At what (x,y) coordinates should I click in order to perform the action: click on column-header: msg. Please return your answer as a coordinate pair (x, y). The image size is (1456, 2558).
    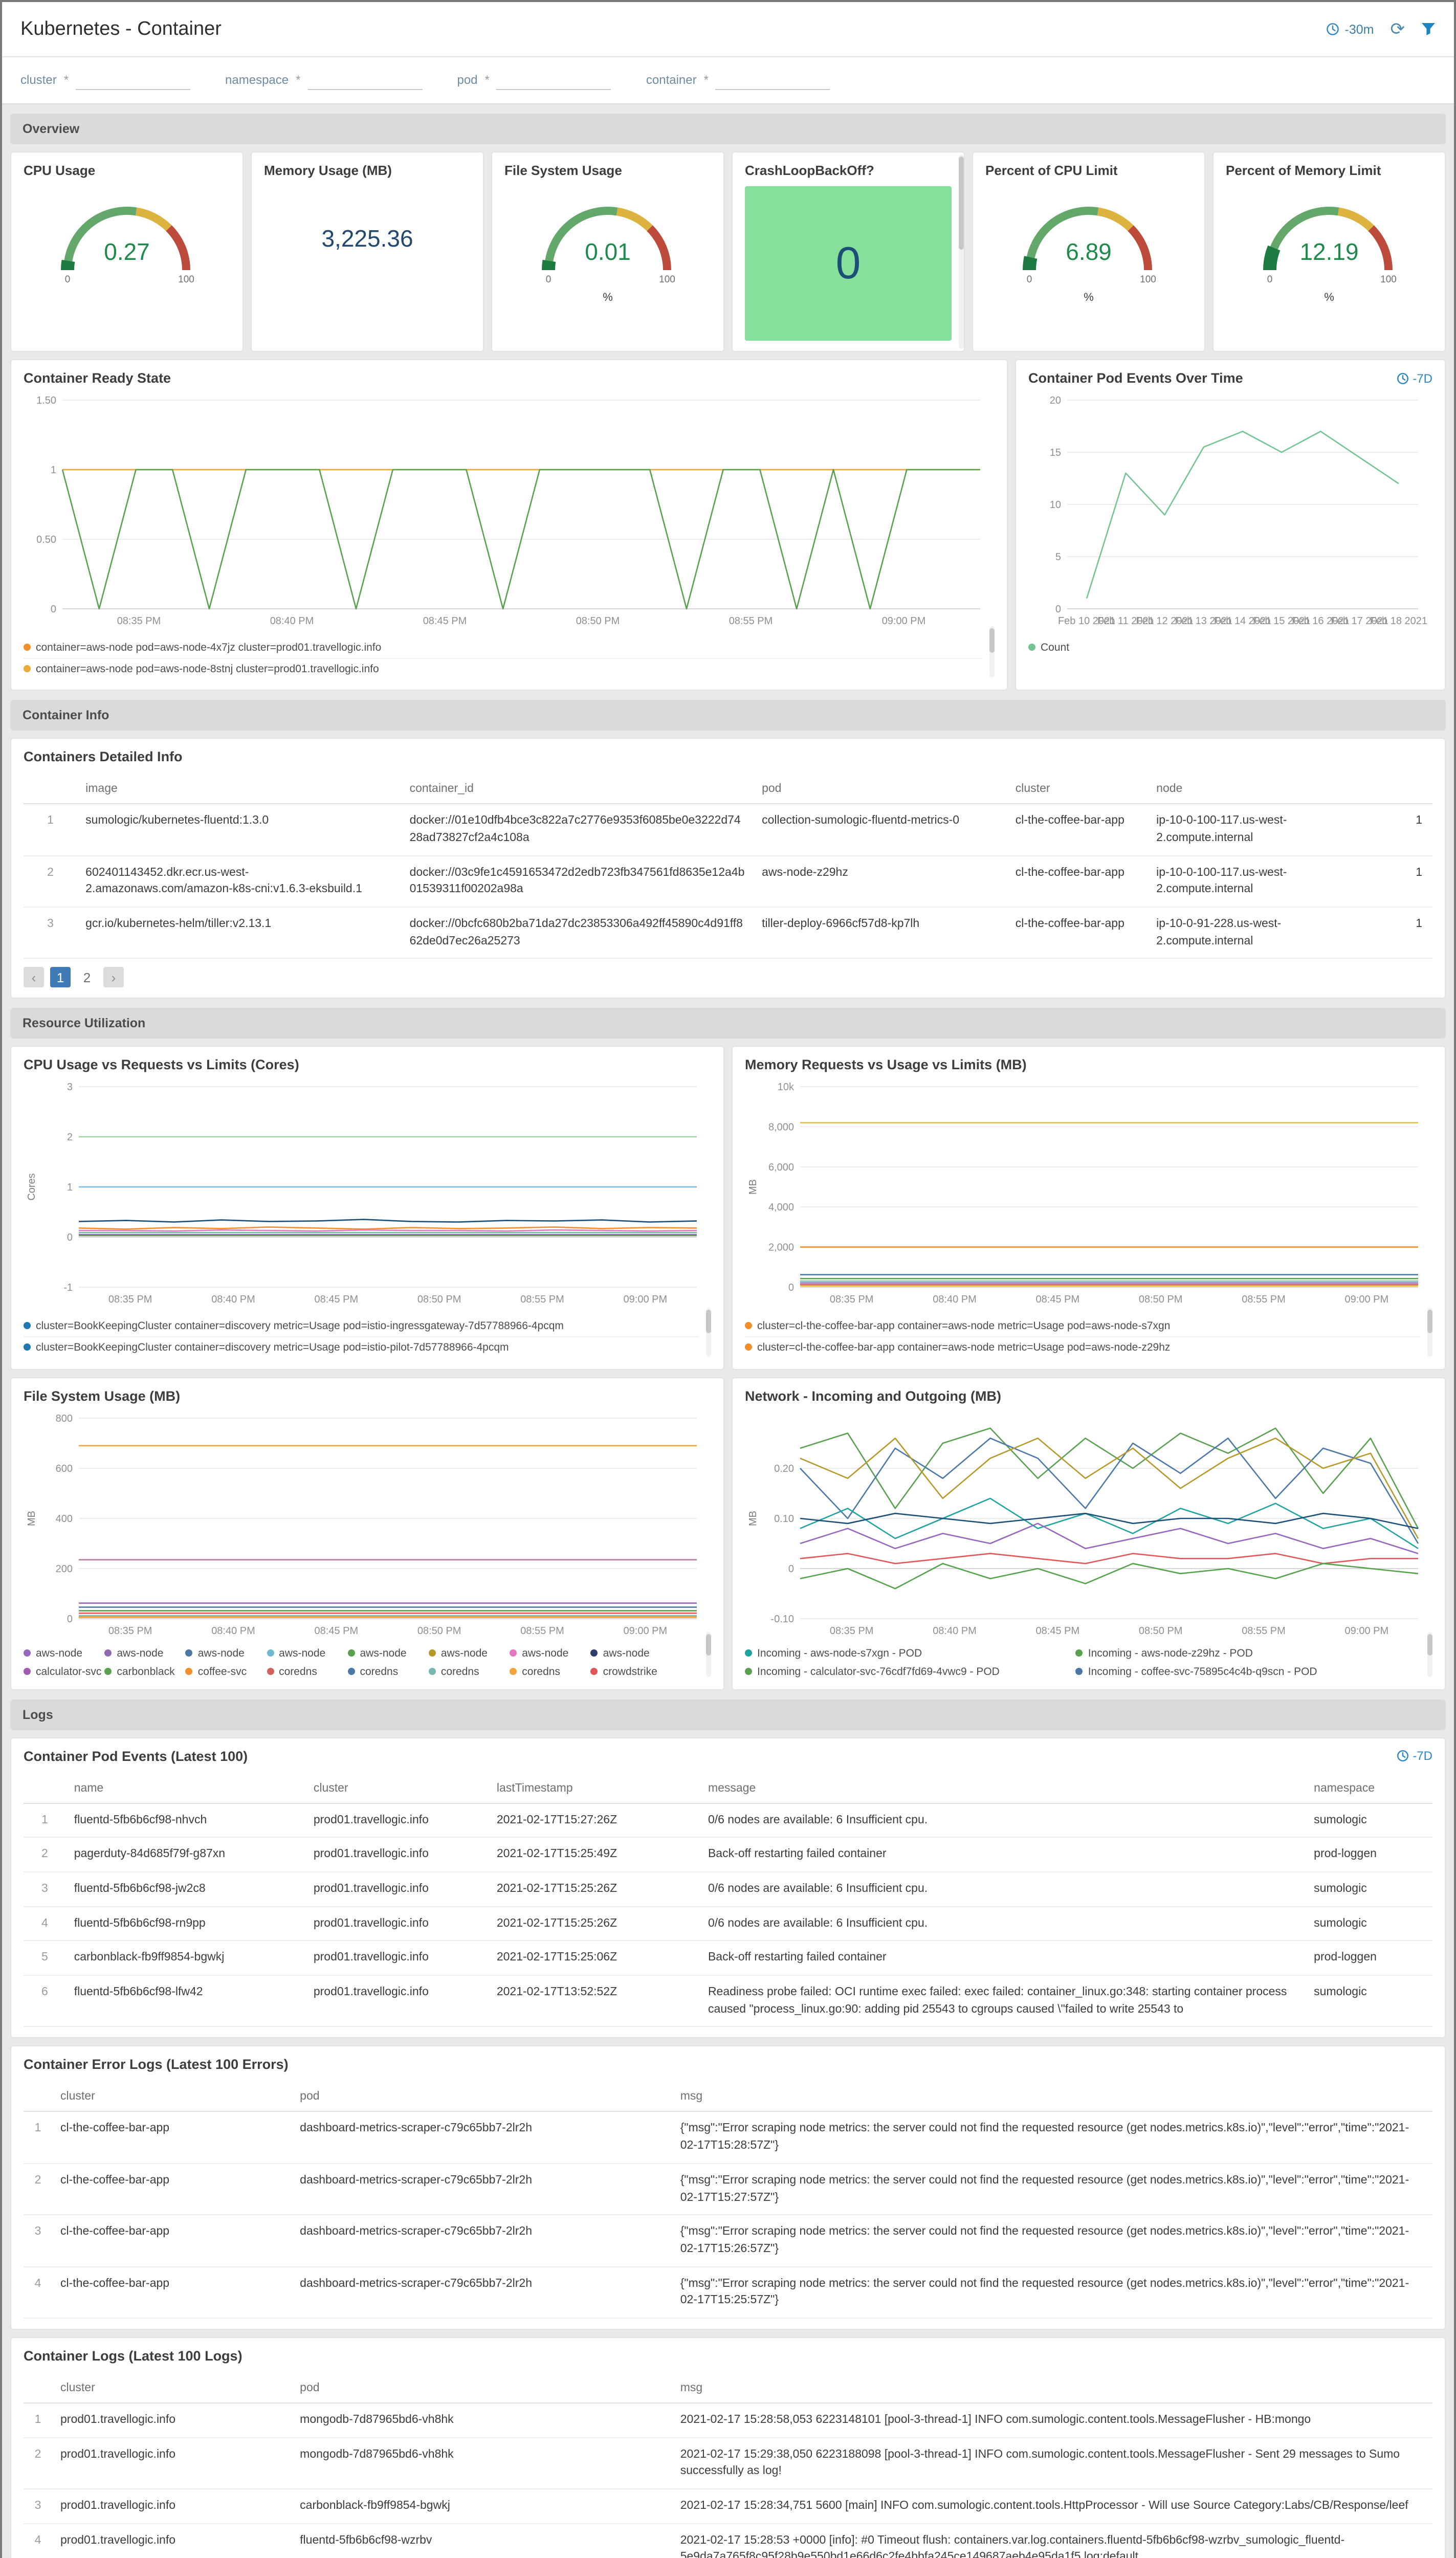
    Looking at the image, I should click on (1052, 2388).